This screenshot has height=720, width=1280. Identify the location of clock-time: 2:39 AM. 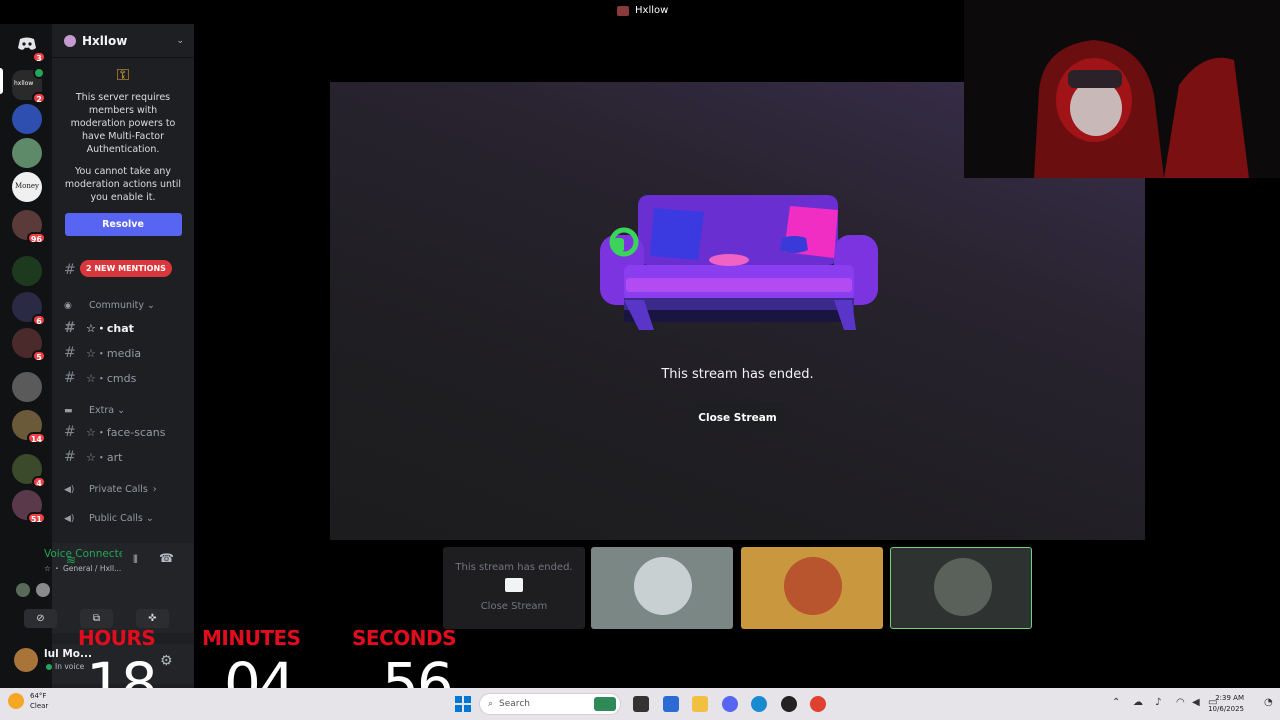
(1229, 698).